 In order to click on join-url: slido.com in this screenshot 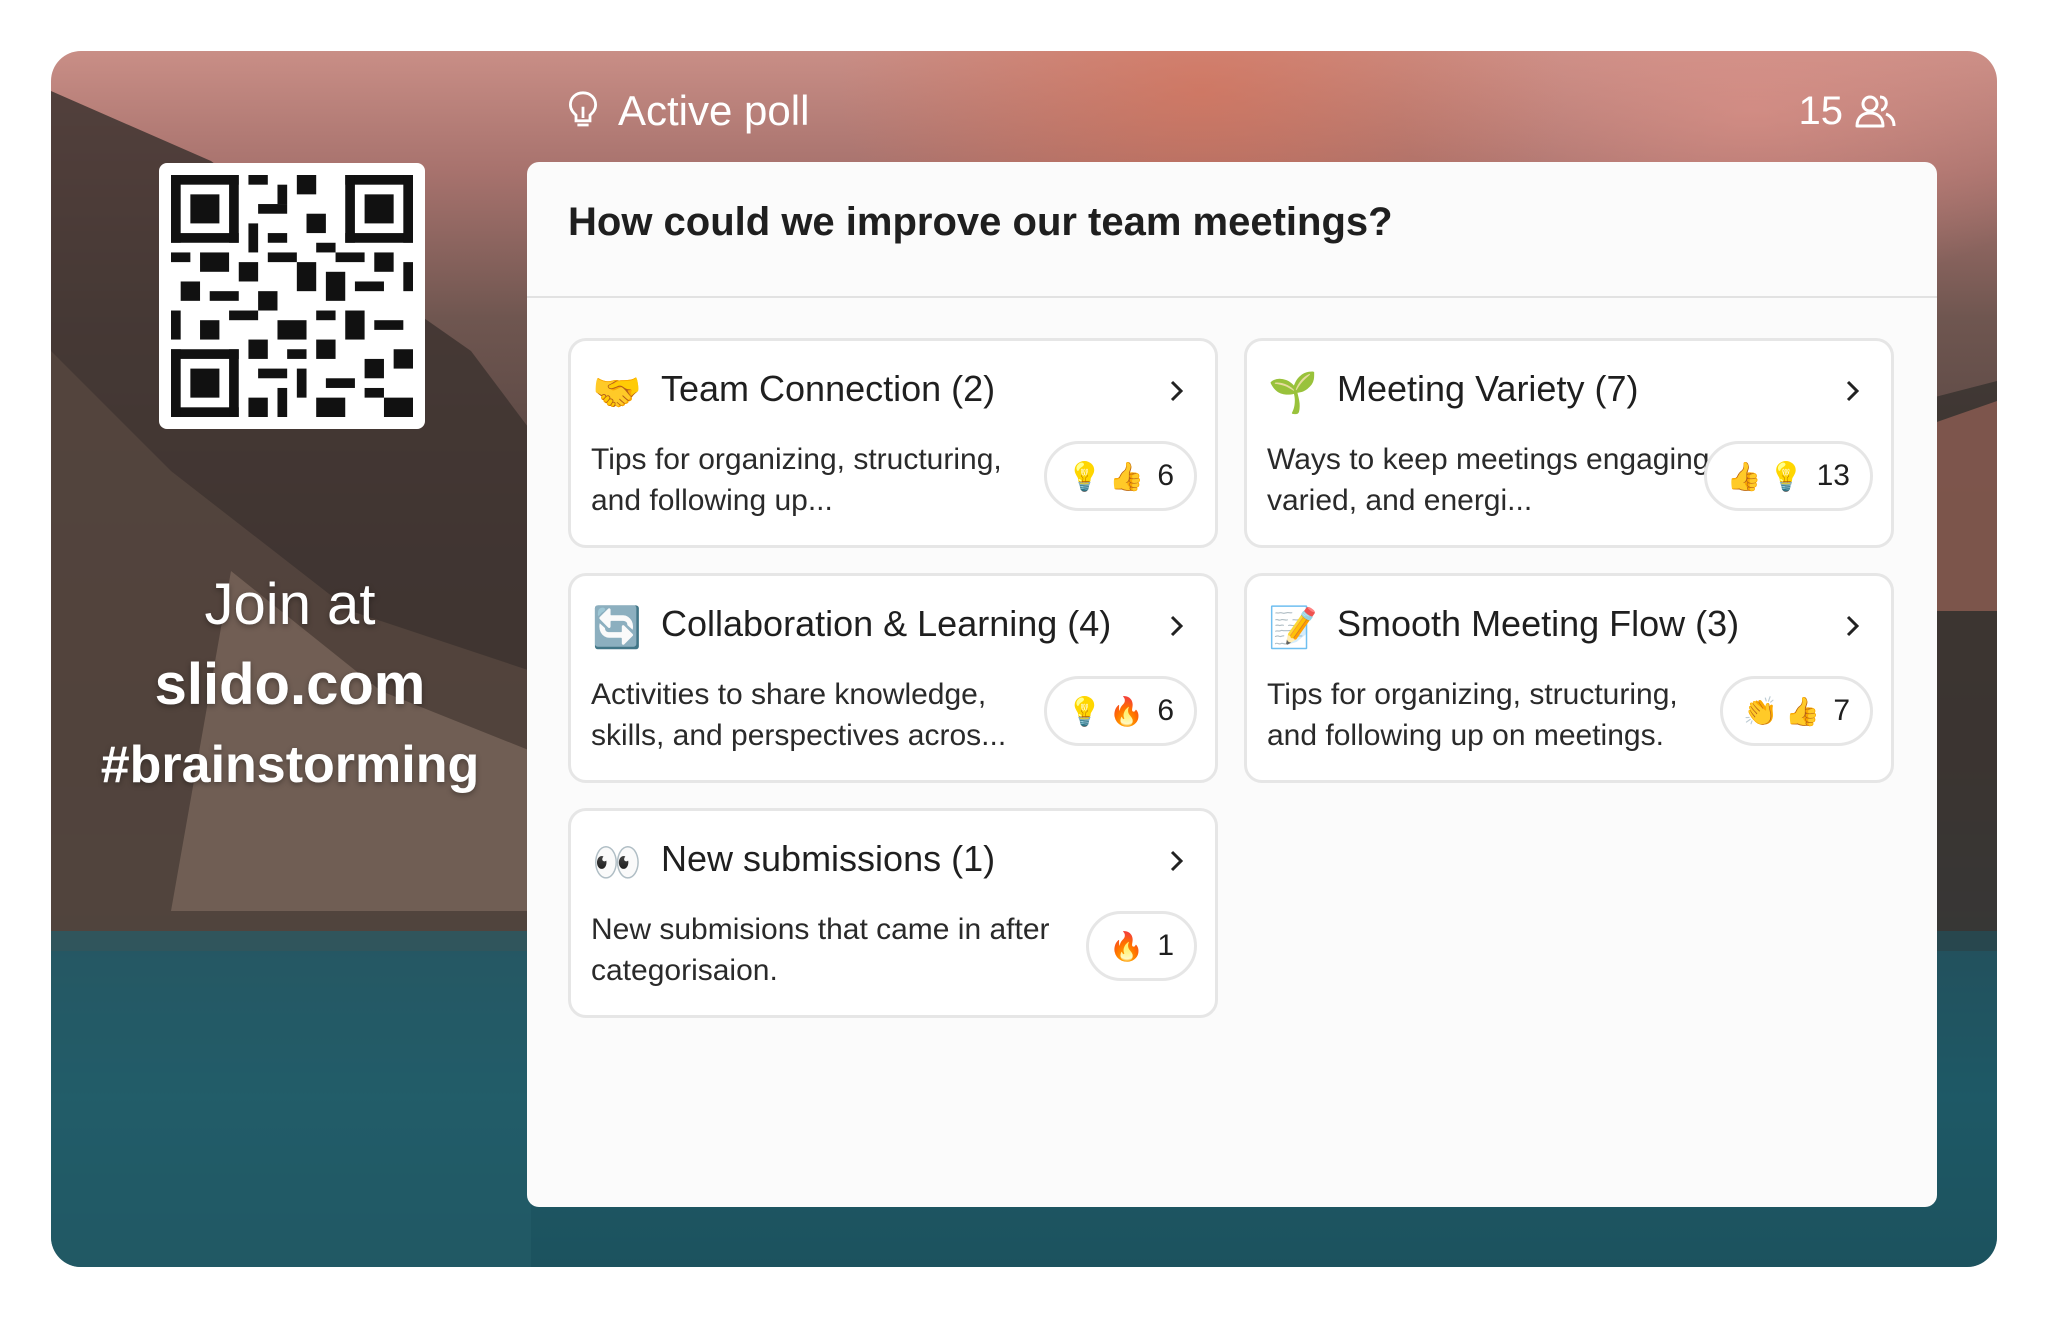, I will do `click(290, 684)`.